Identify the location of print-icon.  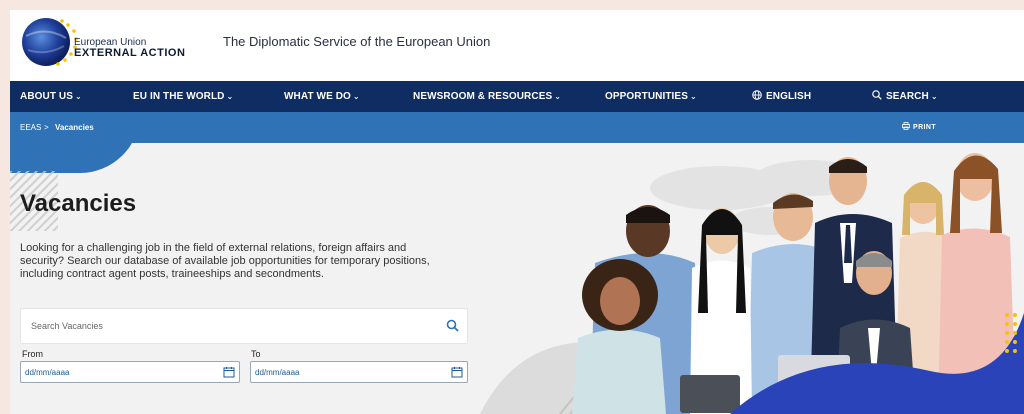
(906, 126).